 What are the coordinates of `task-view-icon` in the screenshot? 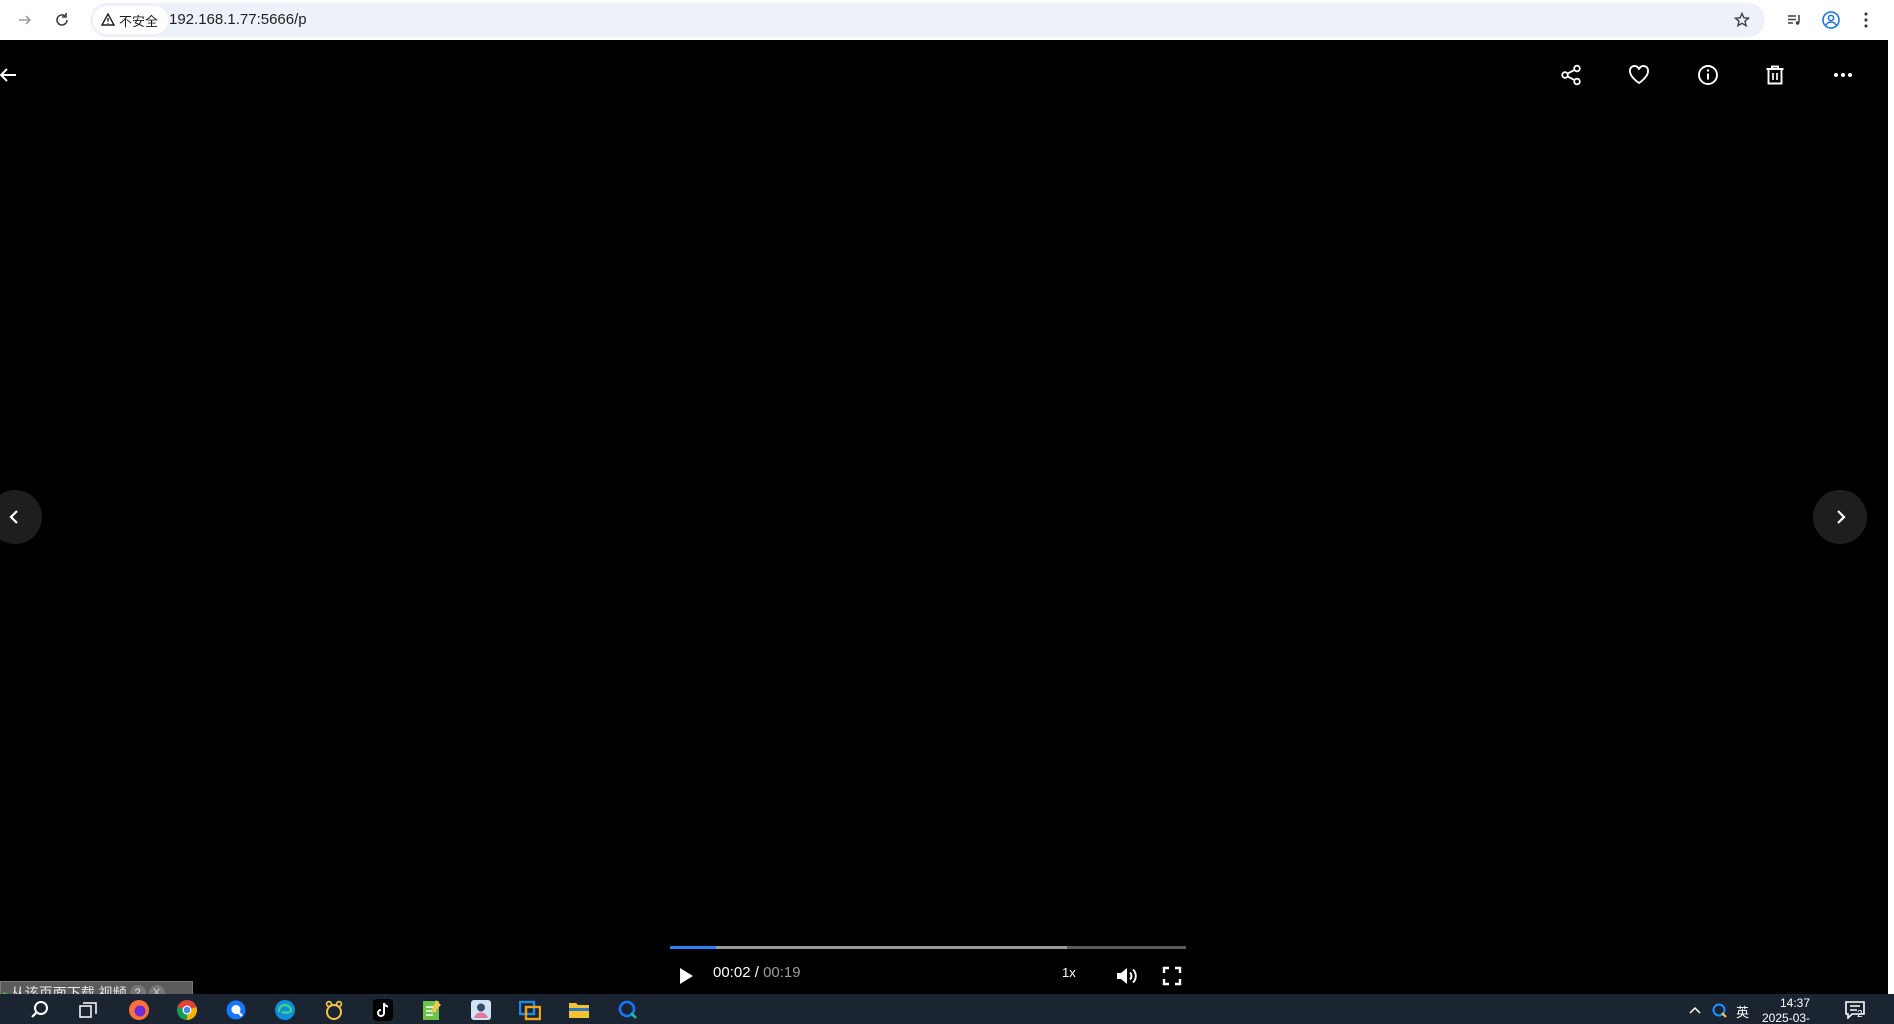 It's located at (88, 1010).